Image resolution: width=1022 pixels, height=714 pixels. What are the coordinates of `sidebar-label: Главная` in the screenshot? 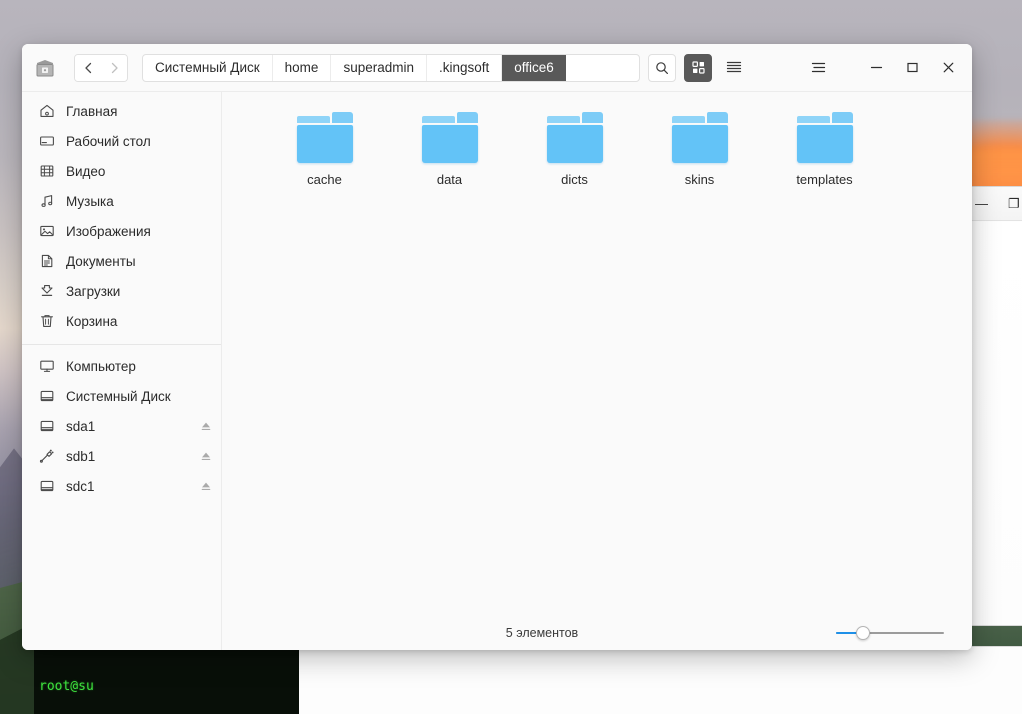 It's located at (92, 111).